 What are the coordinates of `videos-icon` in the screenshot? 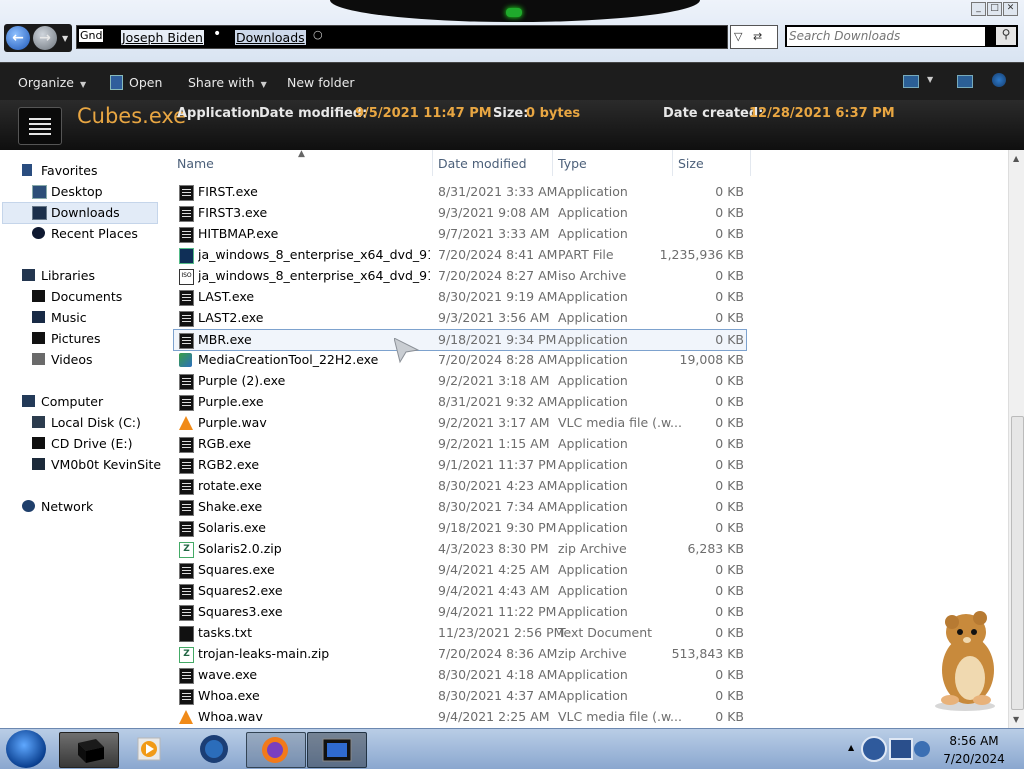 It's located at (38, 359).